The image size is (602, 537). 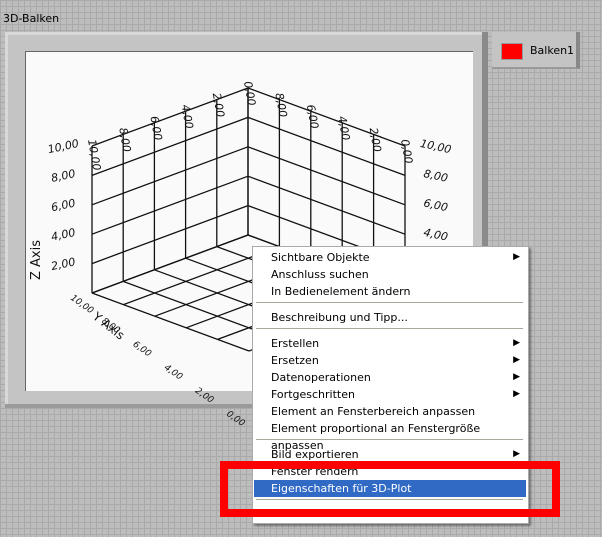 I want to click on menu-item-label: Erstellen, so click(x=295, y=343).